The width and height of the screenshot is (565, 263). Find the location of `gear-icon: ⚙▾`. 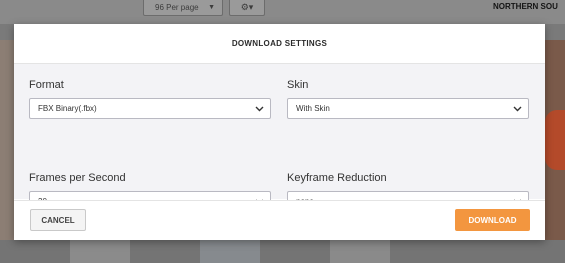

gear-icon: ⚙▾ is located at coordinates (247, 7).